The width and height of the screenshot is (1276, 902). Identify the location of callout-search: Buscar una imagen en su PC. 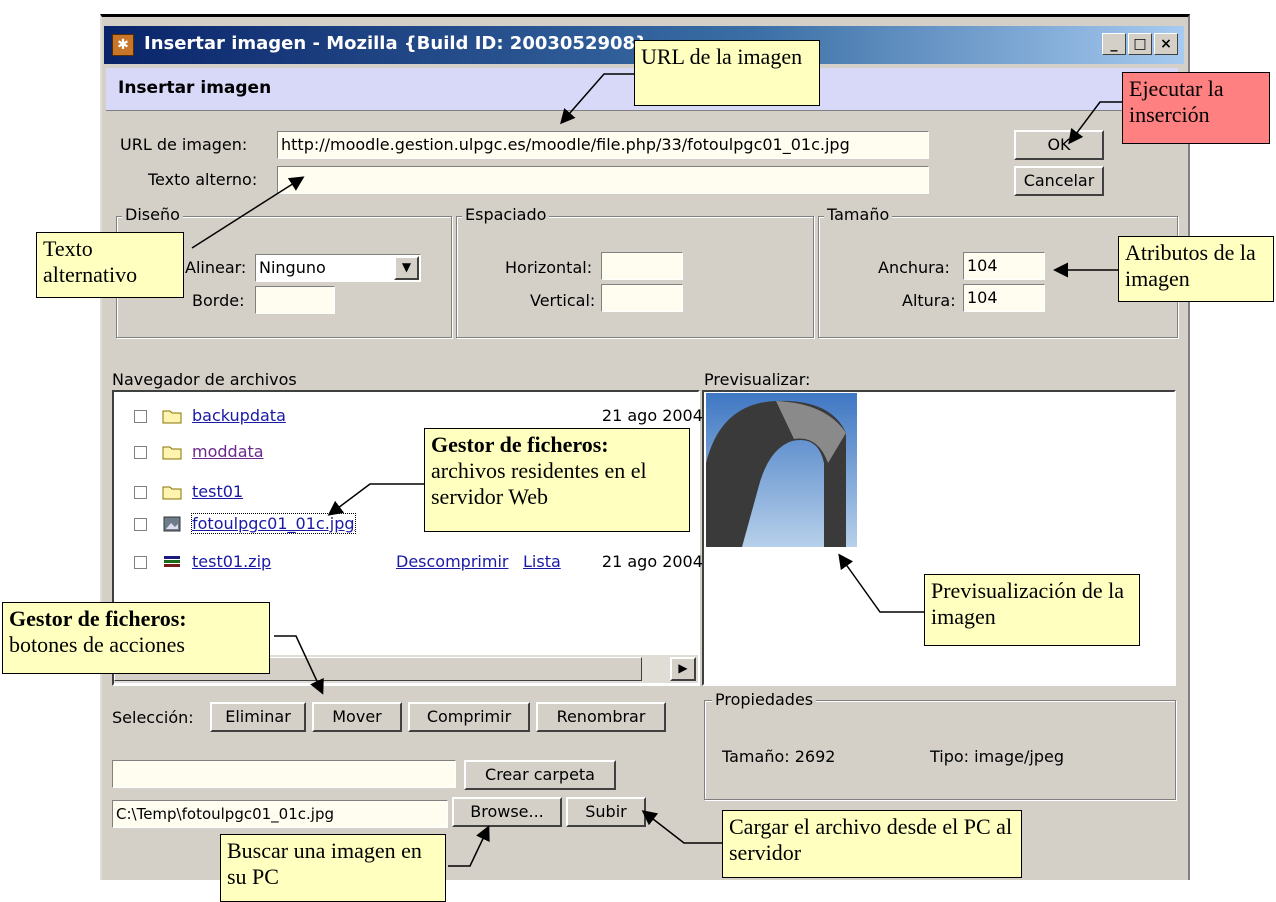
(333, 868).